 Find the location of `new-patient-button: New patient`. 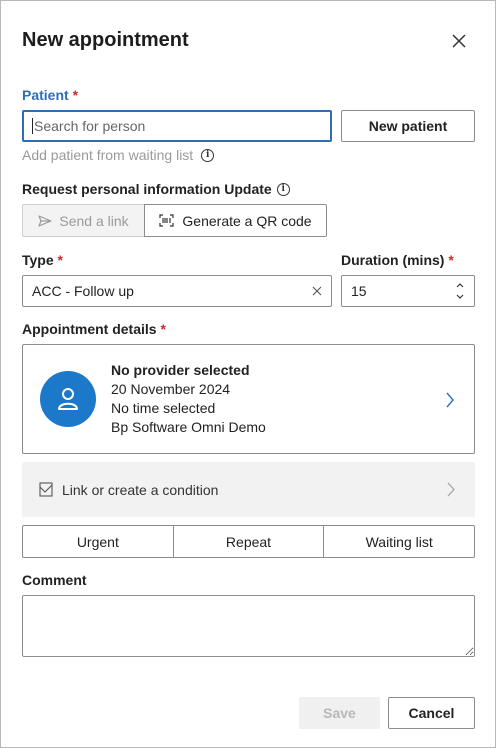

new-patient-button: New patient is located at coordinates (408, 126).